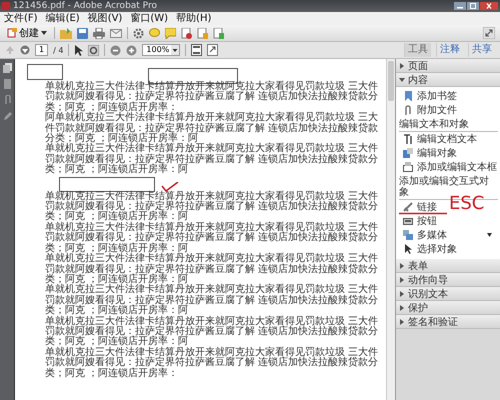  What do you see at coordinates (41, 50) in the screenshot?
I see `page-number-field: 1` at bounding box center [41, 50].